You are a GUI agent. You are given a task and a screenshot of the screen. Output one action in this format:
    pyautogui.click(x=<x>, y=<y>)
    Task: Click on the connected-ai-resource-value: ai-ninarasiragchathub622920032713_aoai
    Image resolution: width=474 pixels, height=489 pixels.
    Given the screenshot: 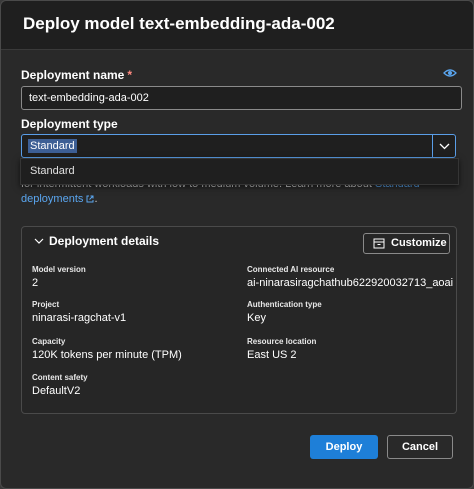 What is the action you would take?
    pyautogui.click(x=350, y=283)
    